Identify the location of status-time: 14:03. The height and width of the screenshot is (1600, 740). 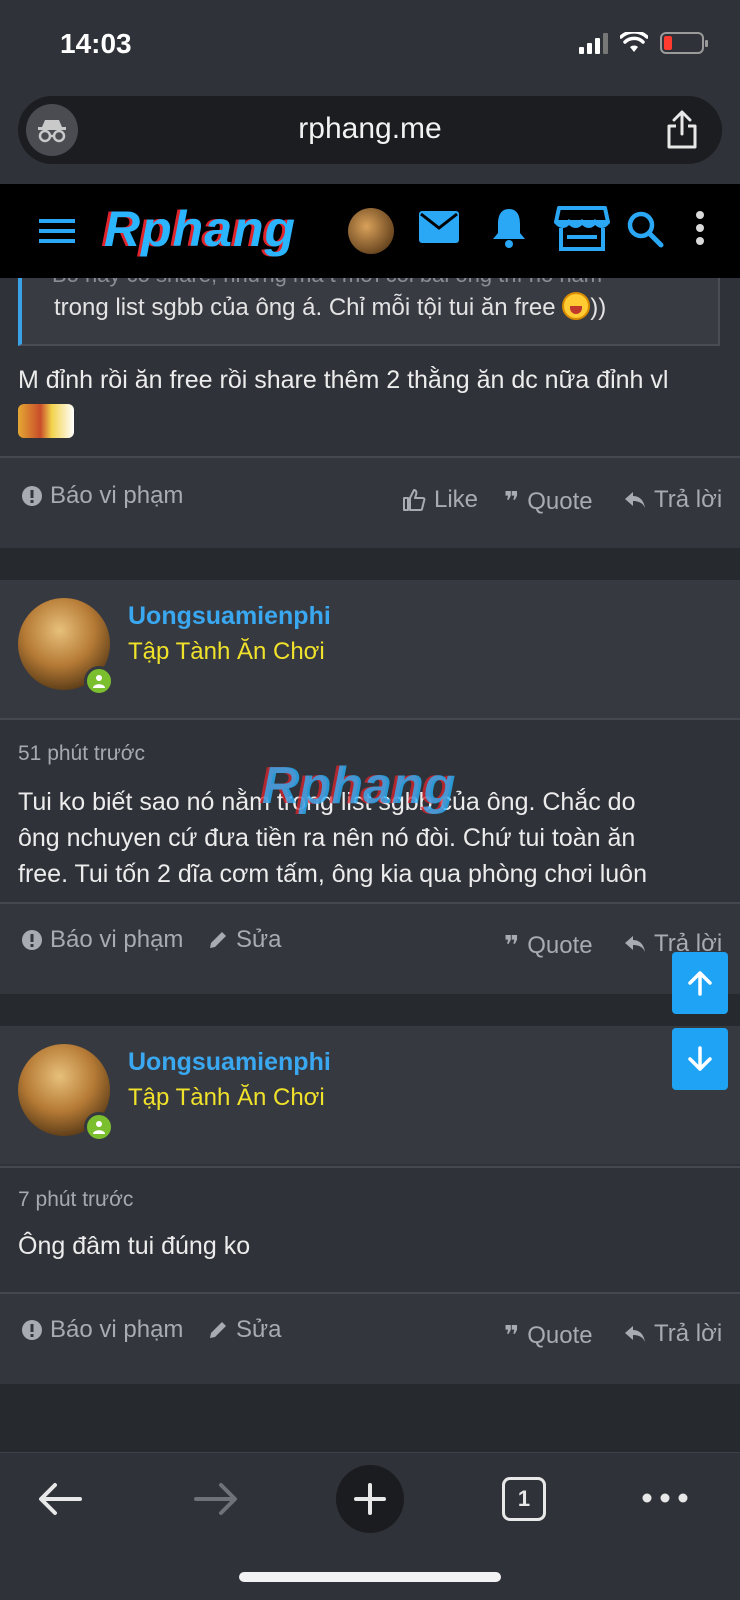
(96, 43).